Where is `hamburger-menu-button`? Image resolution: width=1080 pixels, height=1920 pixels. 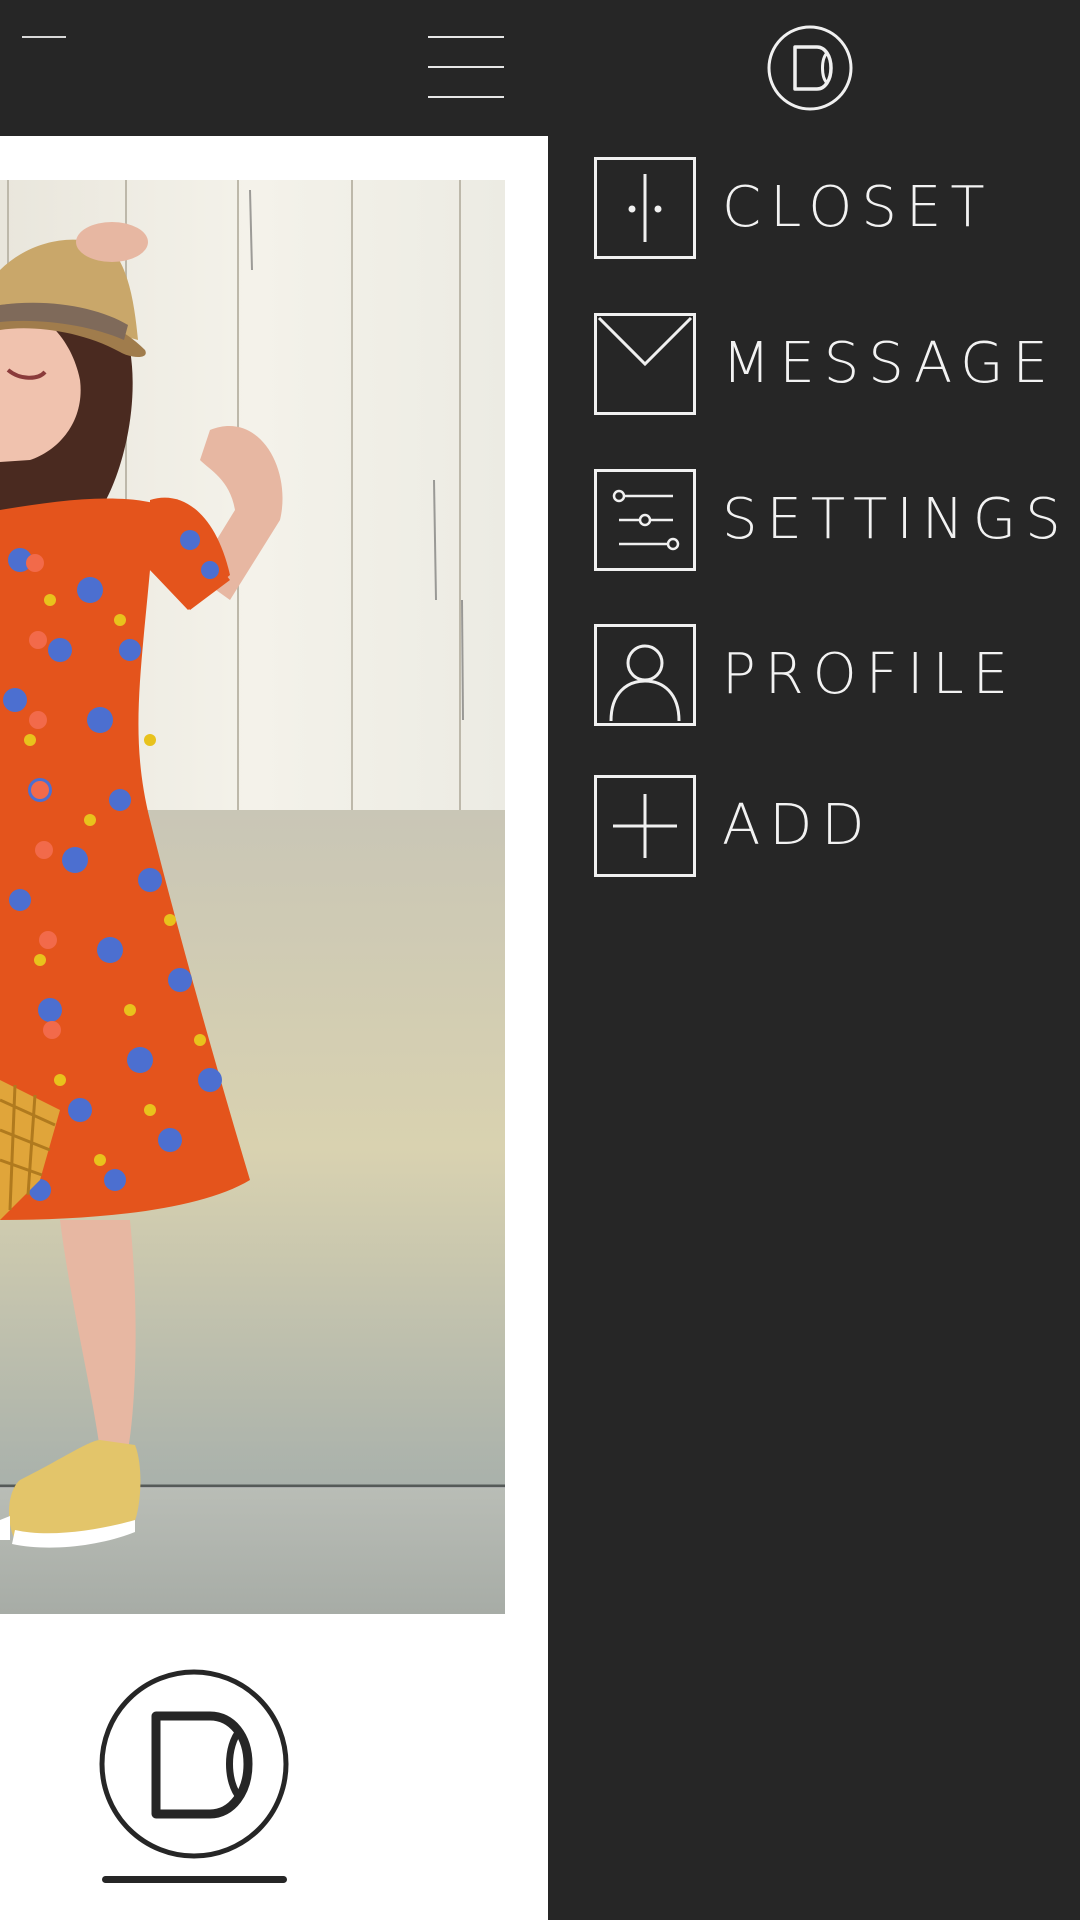
hamburger-menu-button is located at coordinates (466, 67).